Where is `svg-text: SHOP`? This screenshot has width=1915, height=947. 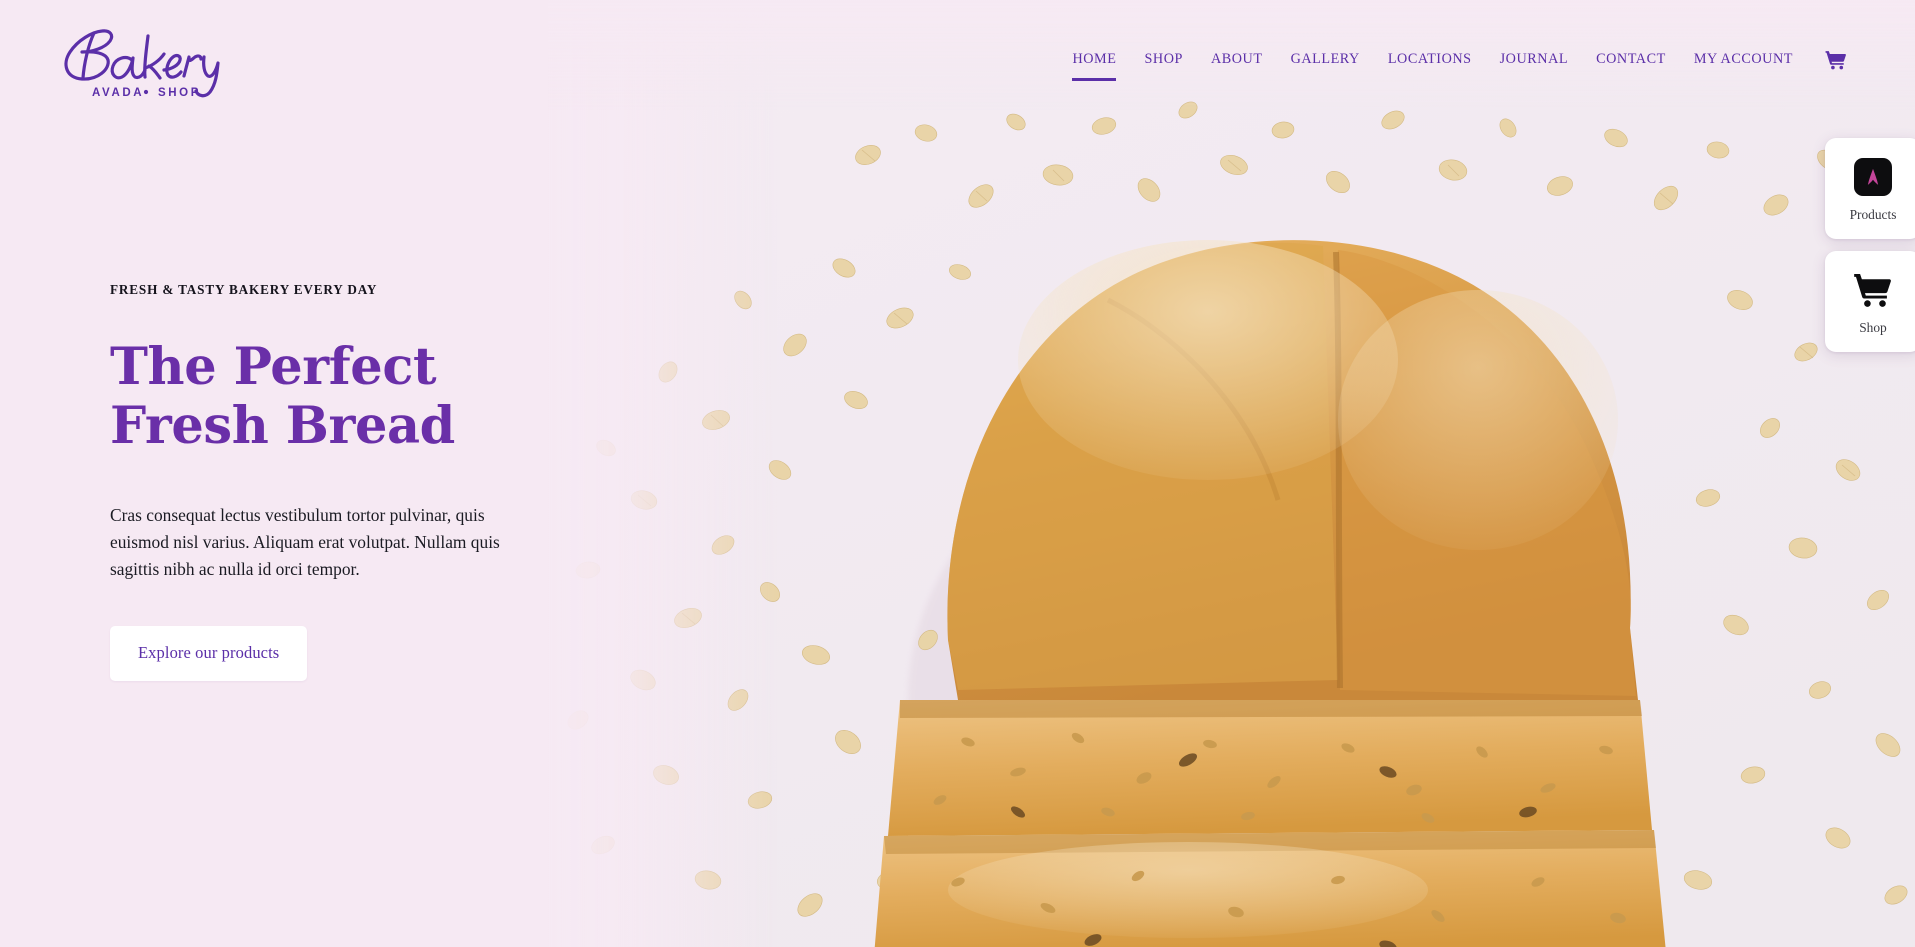
svg-text: SHOP is located at coordinates (179, 93).